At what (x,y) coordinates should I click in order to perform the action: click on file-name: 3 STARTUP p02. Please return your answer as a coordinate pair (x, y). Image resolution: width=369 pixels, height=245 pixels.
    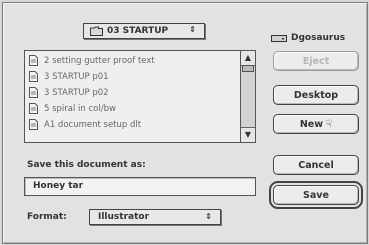
    Looking at the image, I should click on (76, 92).